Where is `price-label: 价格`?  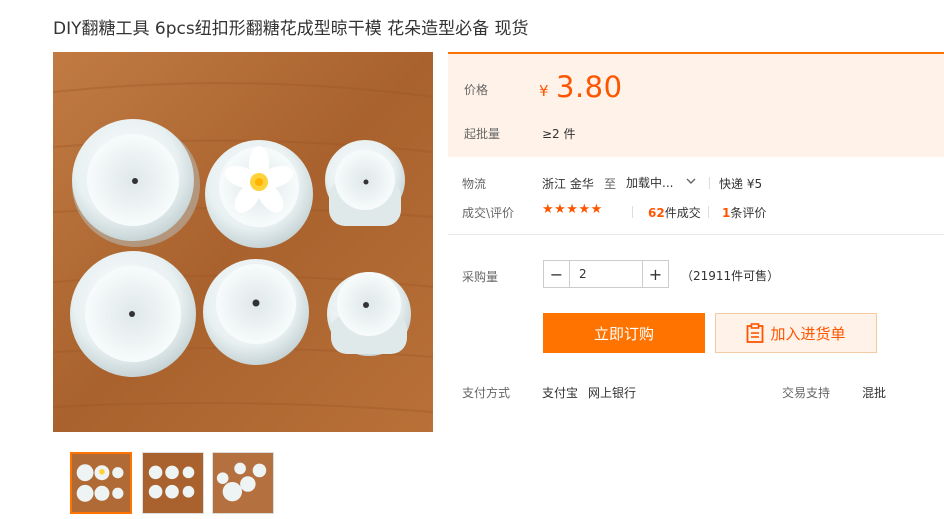
price-label: 价格 is located at coordinates (476, 90).